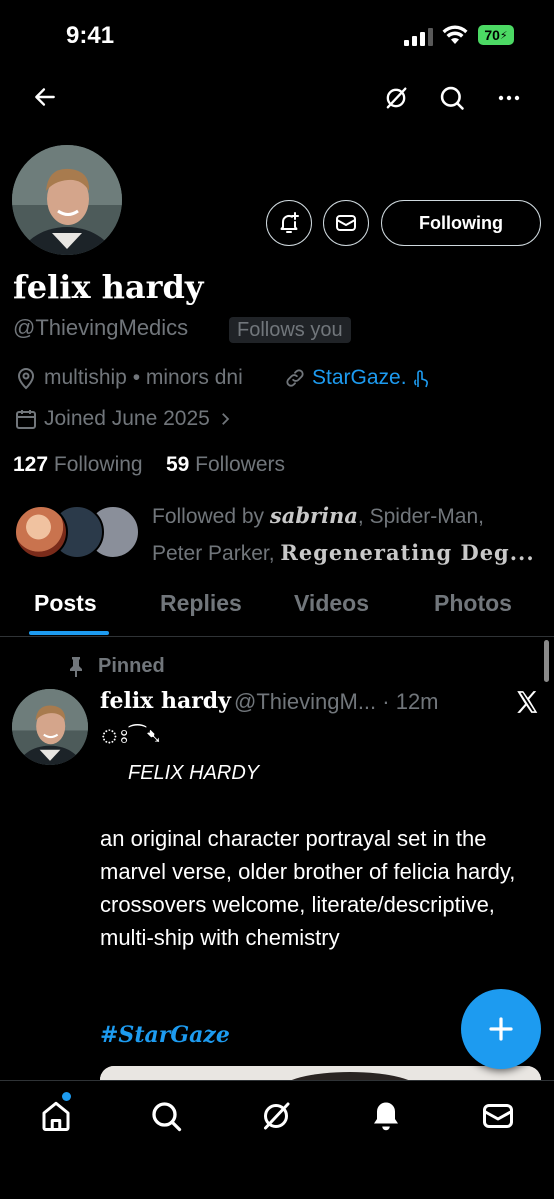 The width and height of the screenshot is (554, 1199). What do you see at coordinates (313, 515) in the screenshot?
I see `followed-by-name: 𝒔𝒂𝒃𝒓𝒊𝒏𝒂` at bounding box center [313, 515].